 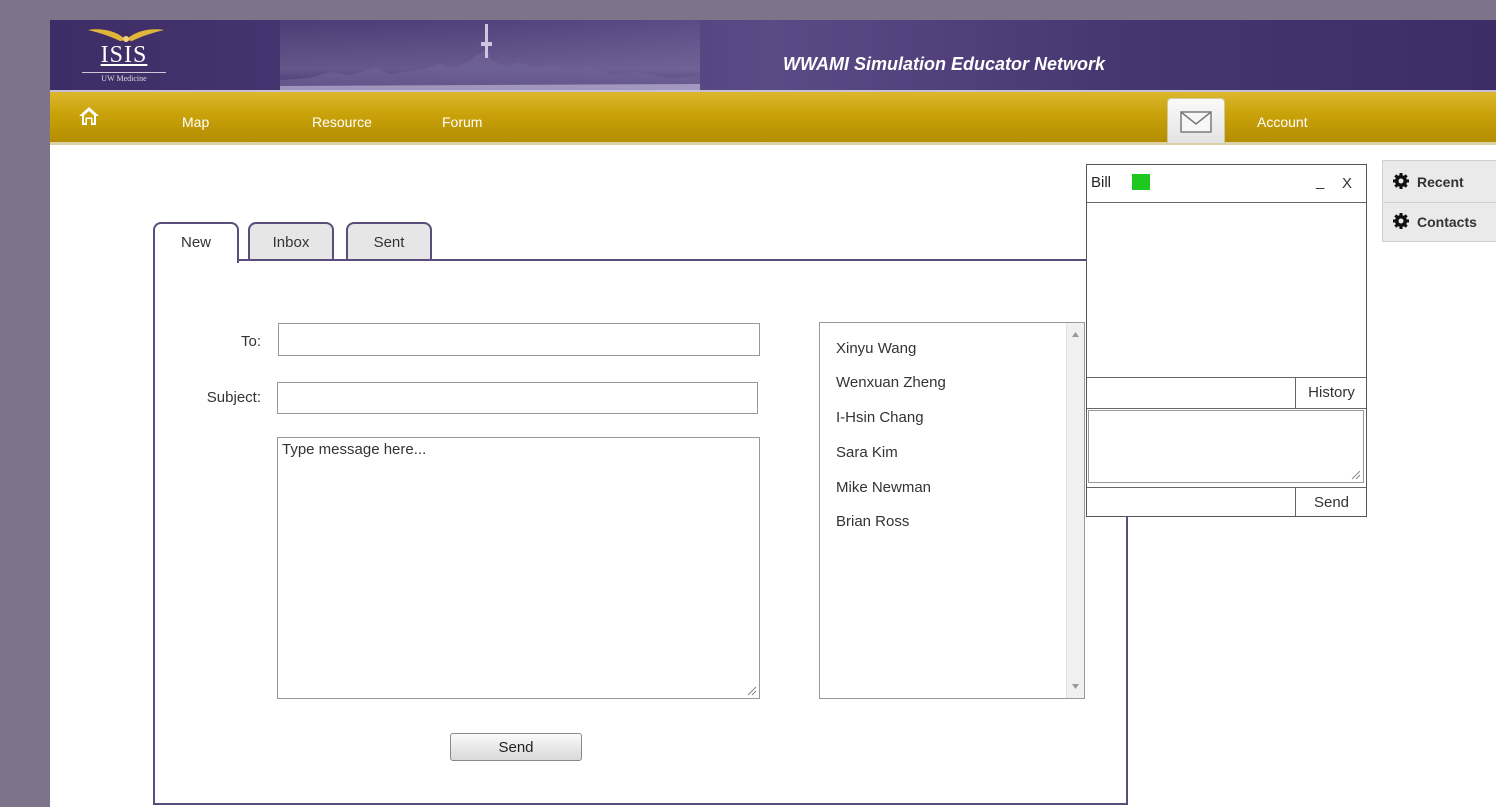 What do you see at coordinates (291, 241) in the screenshot?
I see `tab-inbox: Inbox` at bounding box center [291, 241].